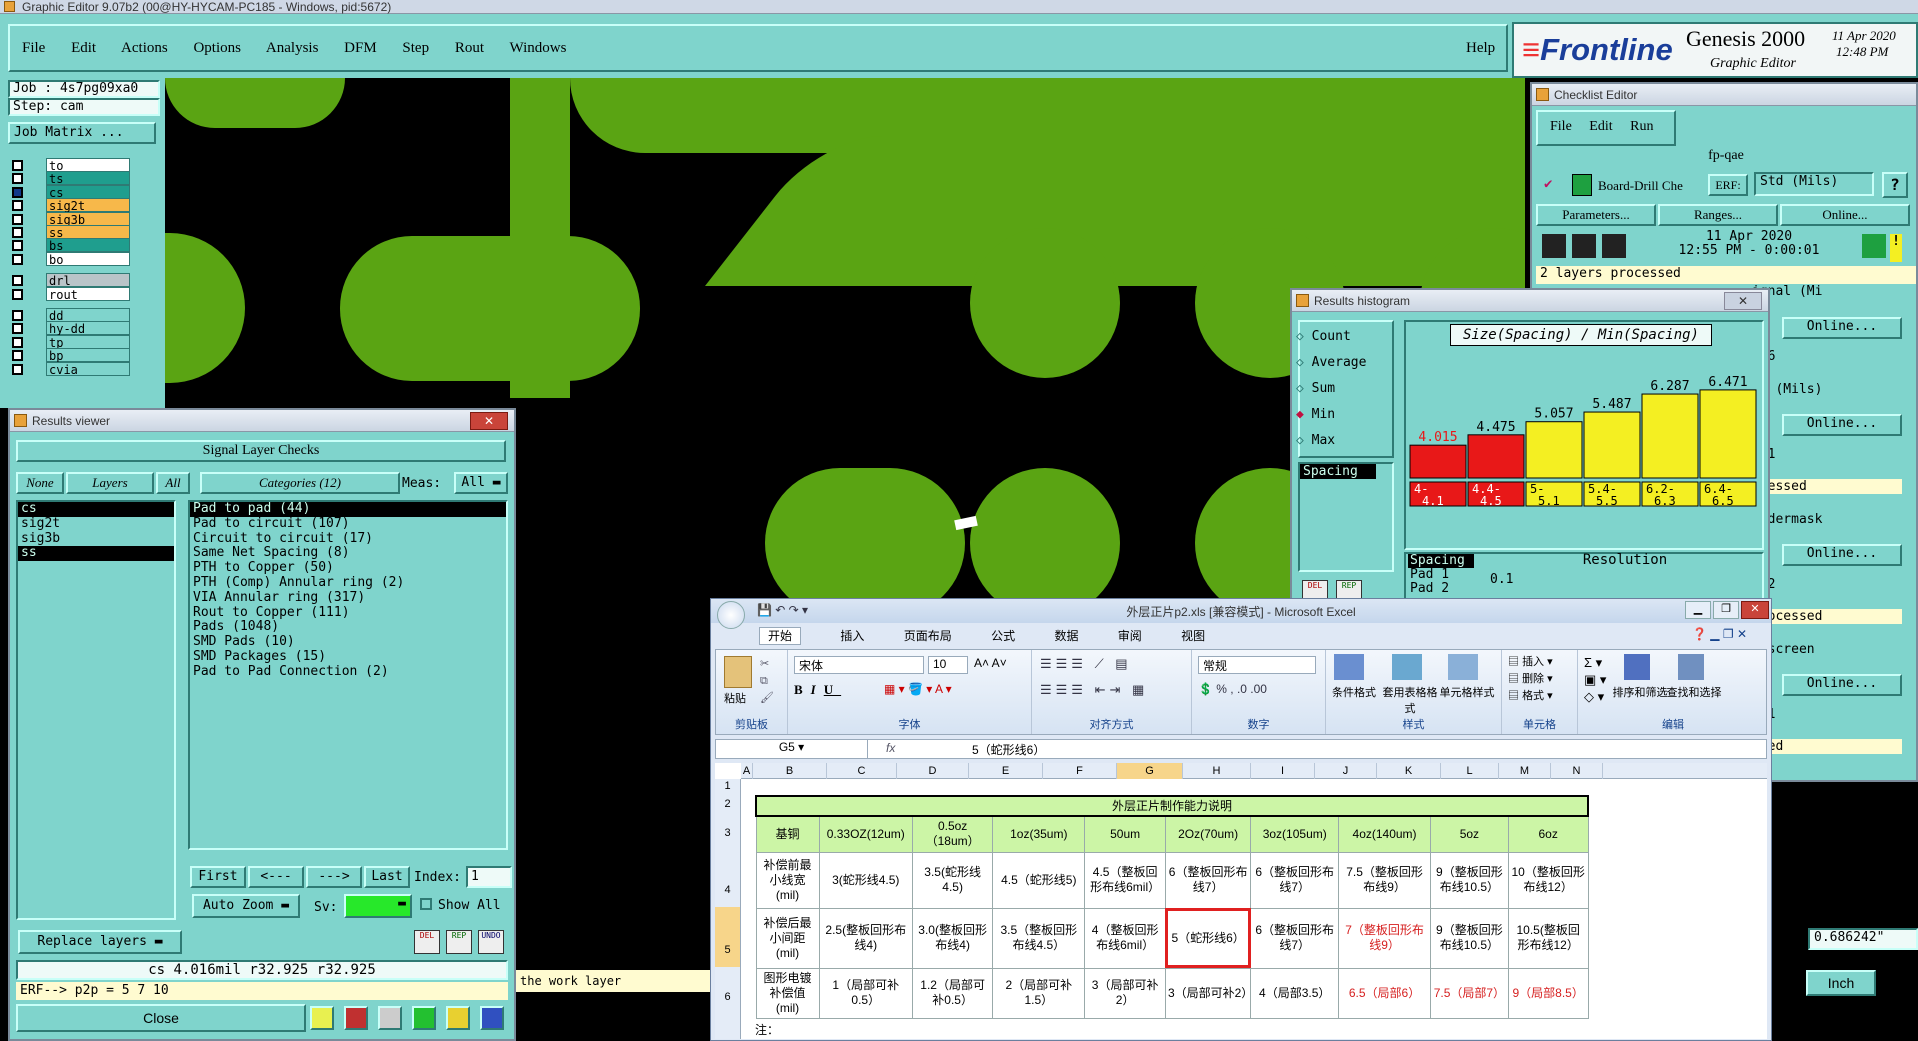 This screenshot has height=1041, width=1918. I want to click on quick-access-icons: 💾 ↶ ↷ ▾, so click(782, 610).